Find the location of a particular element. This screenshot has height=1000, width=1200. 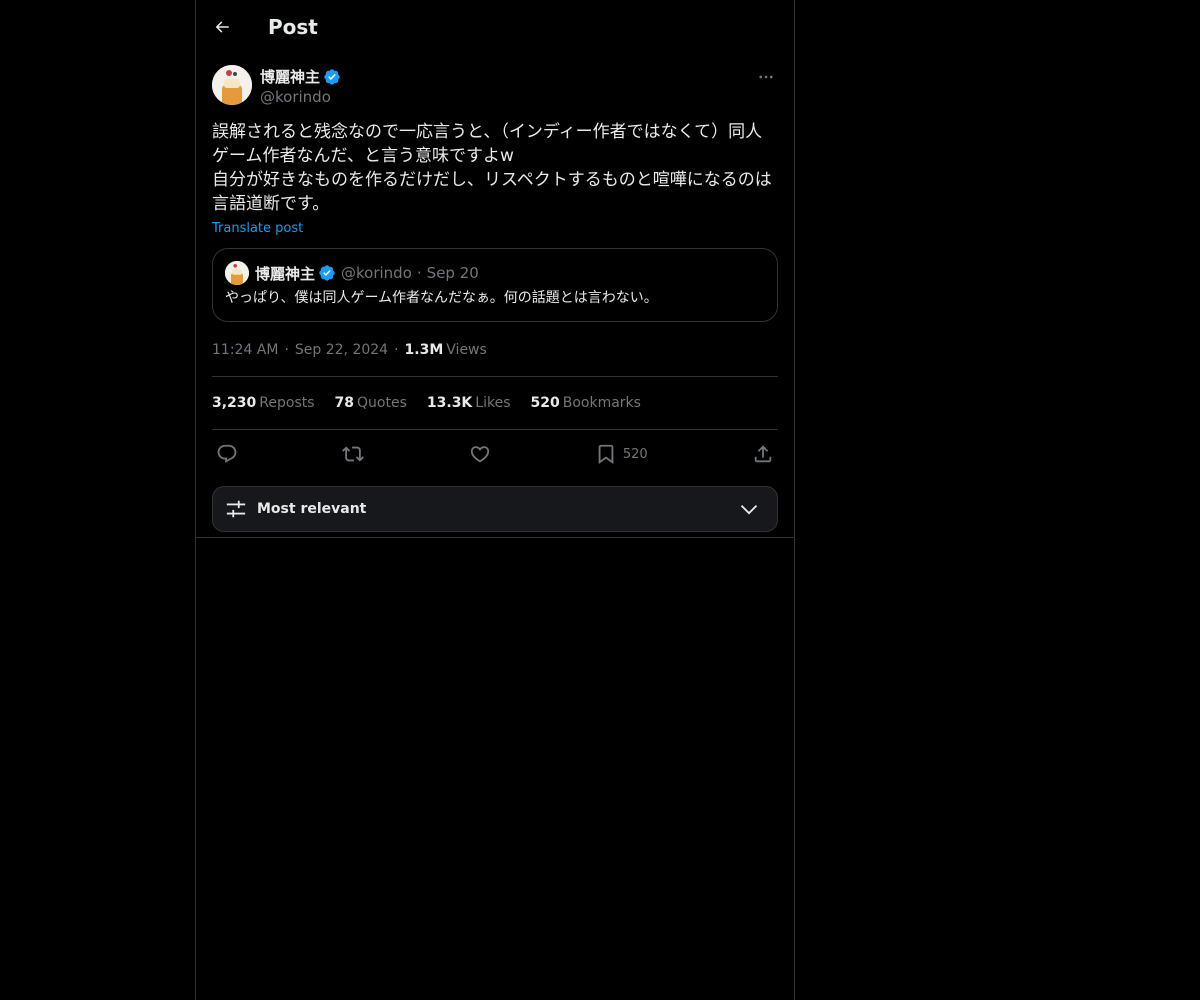

post-text-line: 自分が好きなものを作るだけだし、リスペクトするものと喧嘩になるのは is located at coordinates (492, 180).